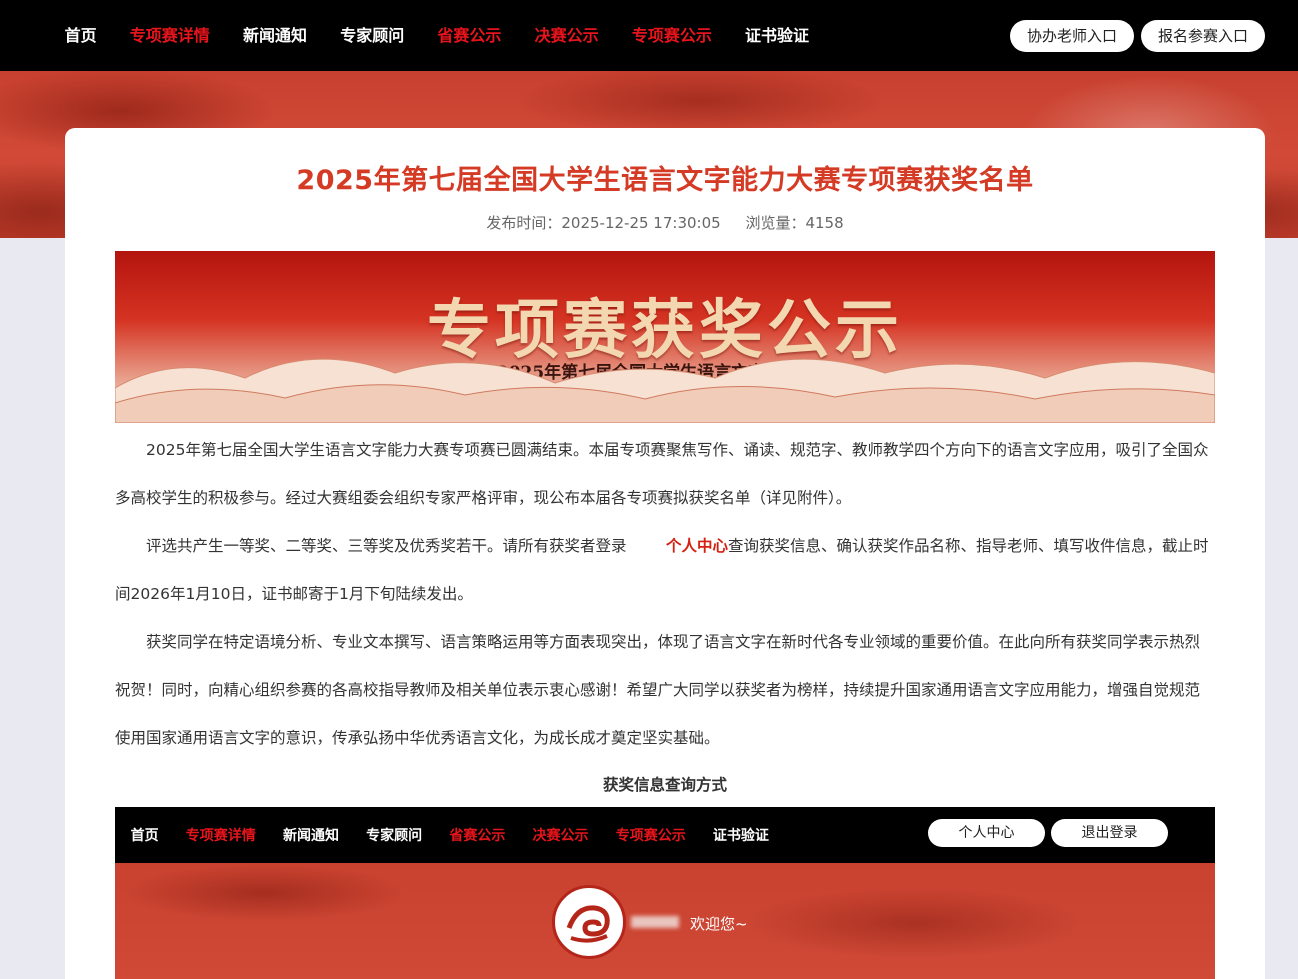 The height and width of the screenshot is (979, 1298). What do you see at coordinates (776, 35) in the screenshot?
I see `nav-certificate-verify: 证书验证` at bounding box center [776, 35].